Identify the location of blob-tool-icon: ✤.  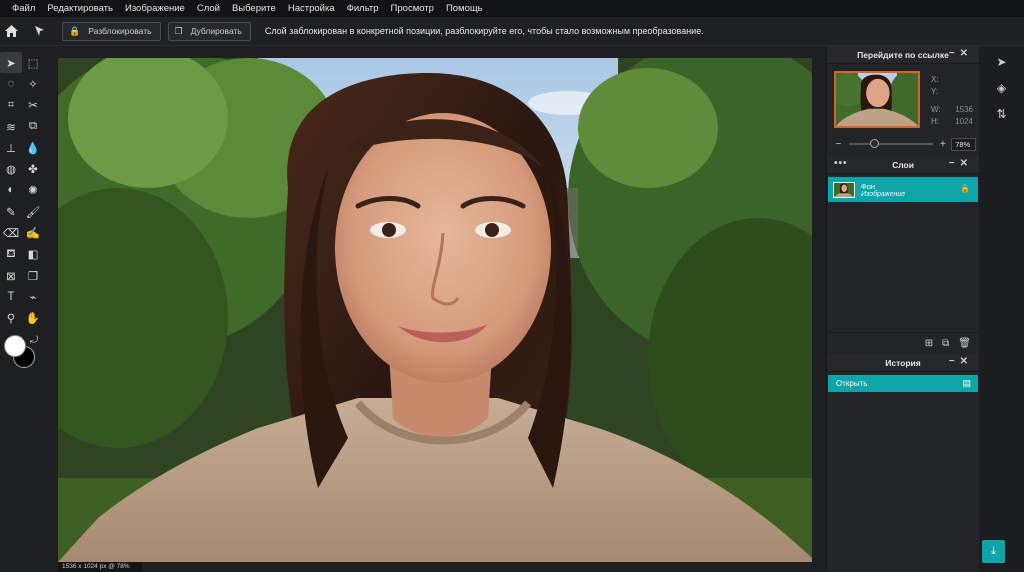
(33, 168).